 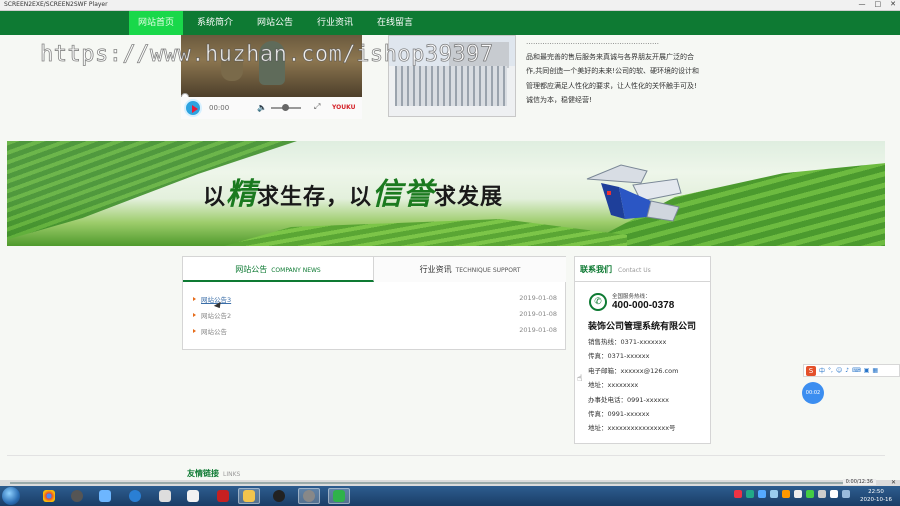 I want to click on phone-icon: ✆, so click(x=598, y=302).